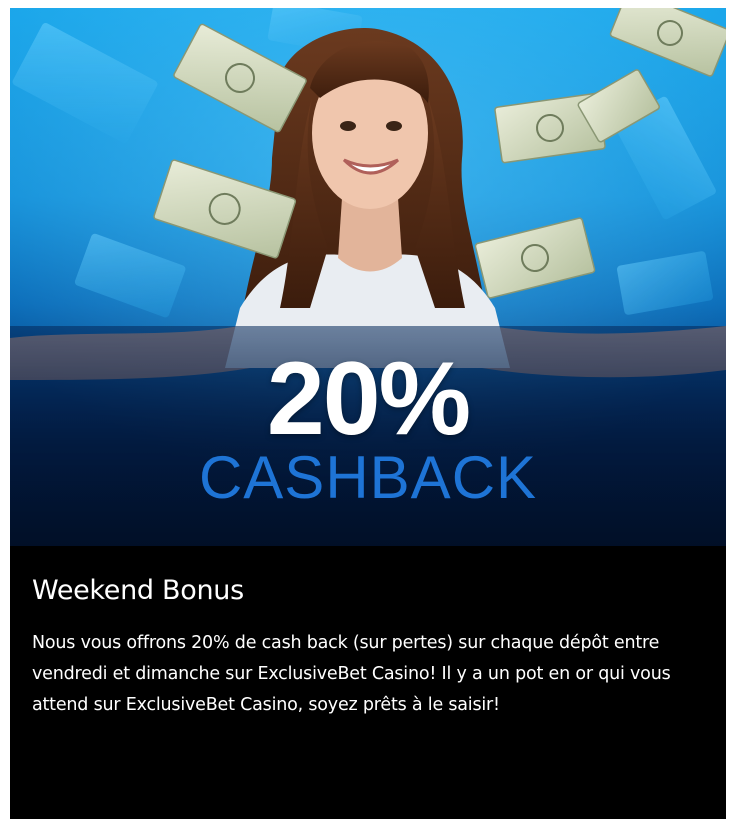 The width and height of the screenshot is (730, 819). I want to click on cashback-percent: 20%, so click(368, 399).